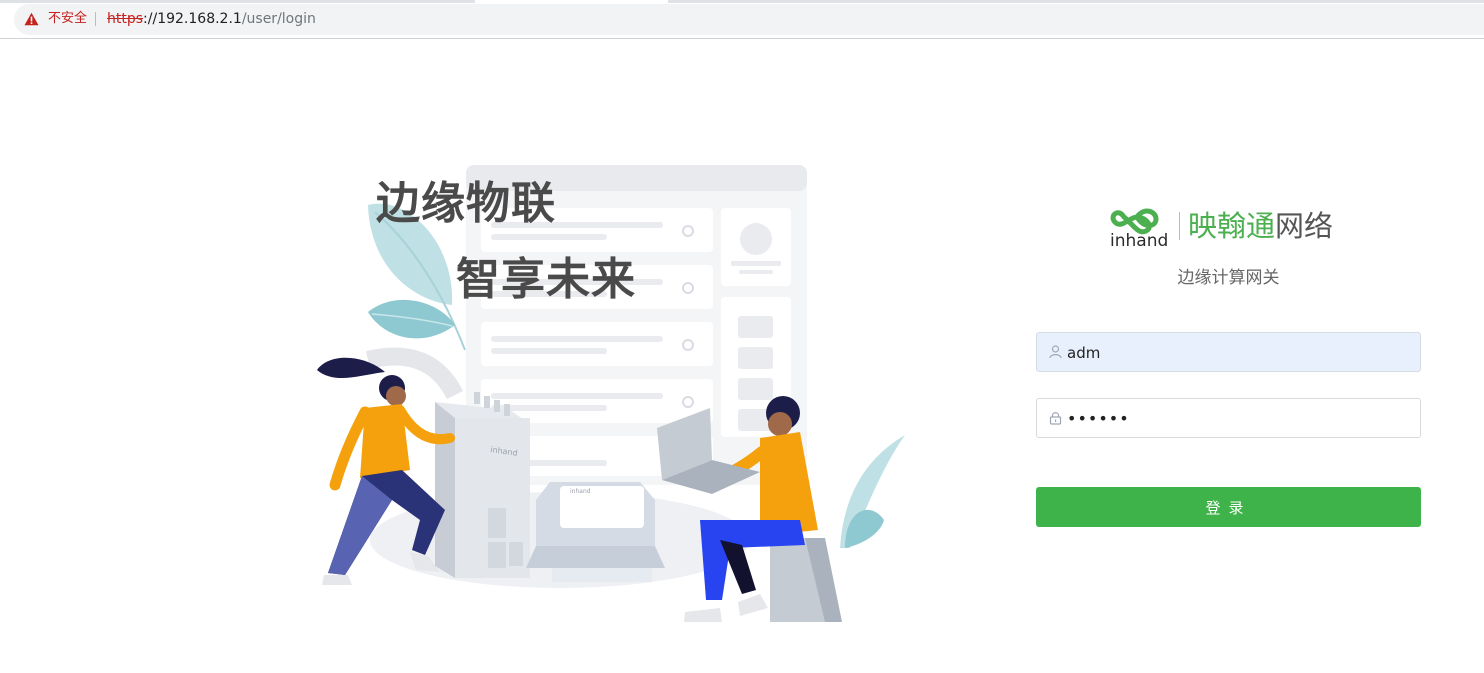 The image size is (1484, 673). What do you see at coordinates (67, 19) in the screenshot?
I see `security-status: 不安全` at bounding box center [67, 19].